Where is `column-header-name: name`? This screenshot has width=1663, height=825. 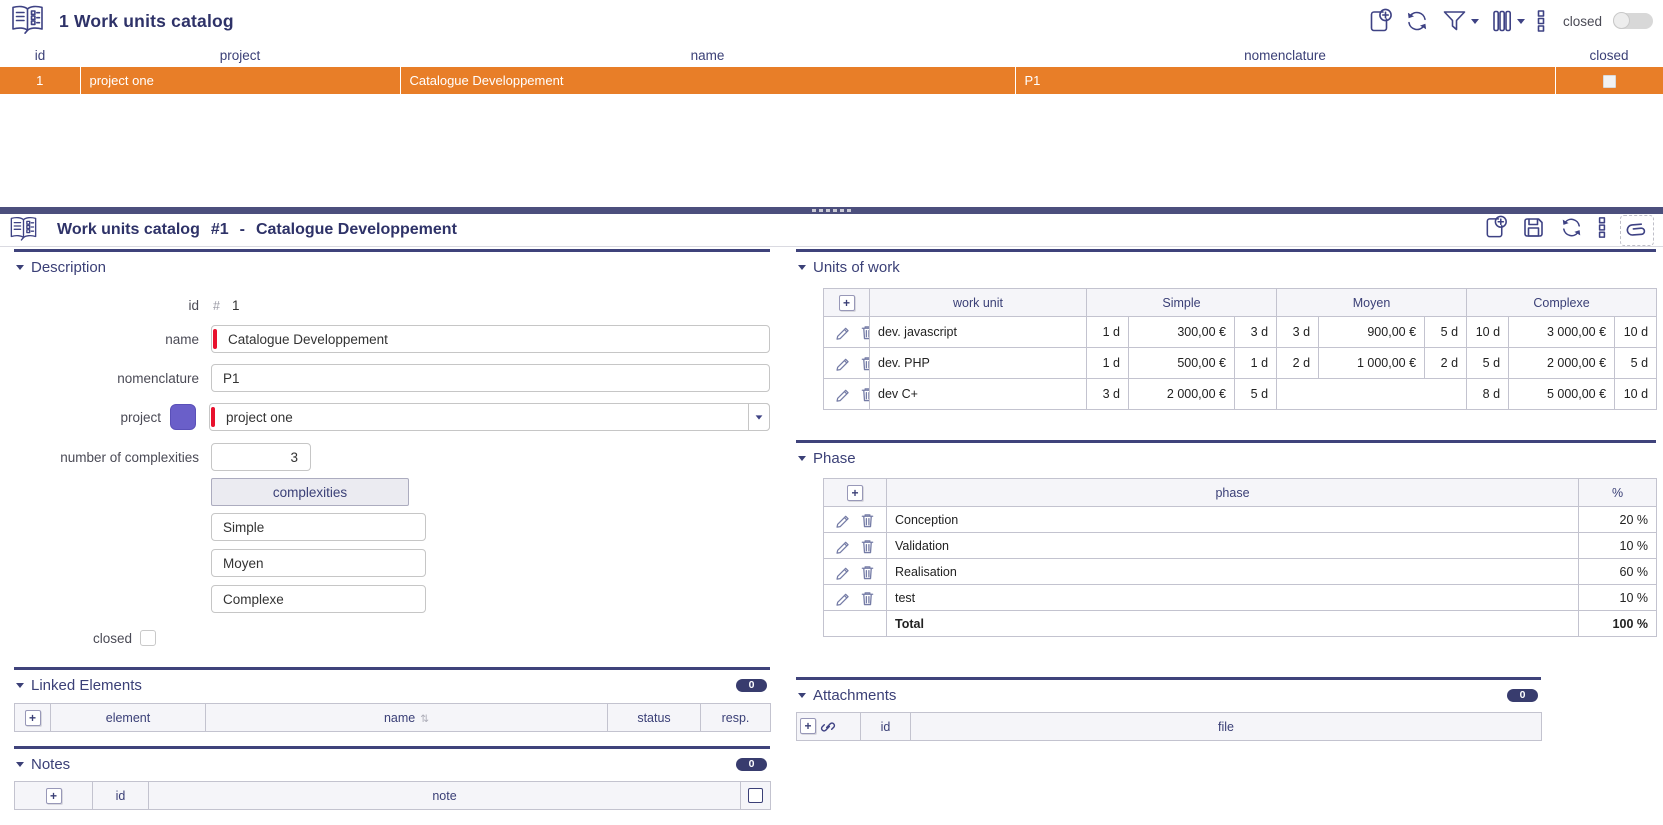 column-header-name: name is located at coordinates (707, 55).